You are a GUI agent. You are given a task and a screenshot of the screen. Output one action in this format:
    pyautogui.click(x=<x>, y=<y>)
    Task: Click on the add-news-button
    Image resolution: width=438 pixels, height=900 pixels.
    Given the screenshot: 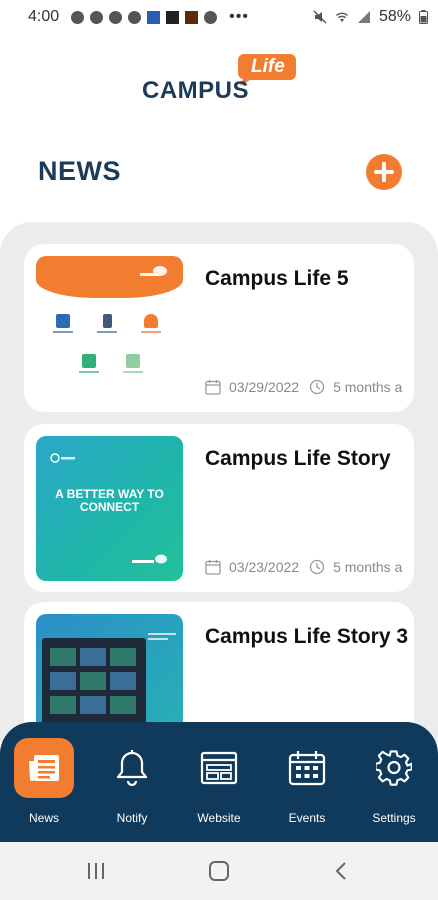 What is the action you would take?
    pyautogui.click(x=384, y=172)
    